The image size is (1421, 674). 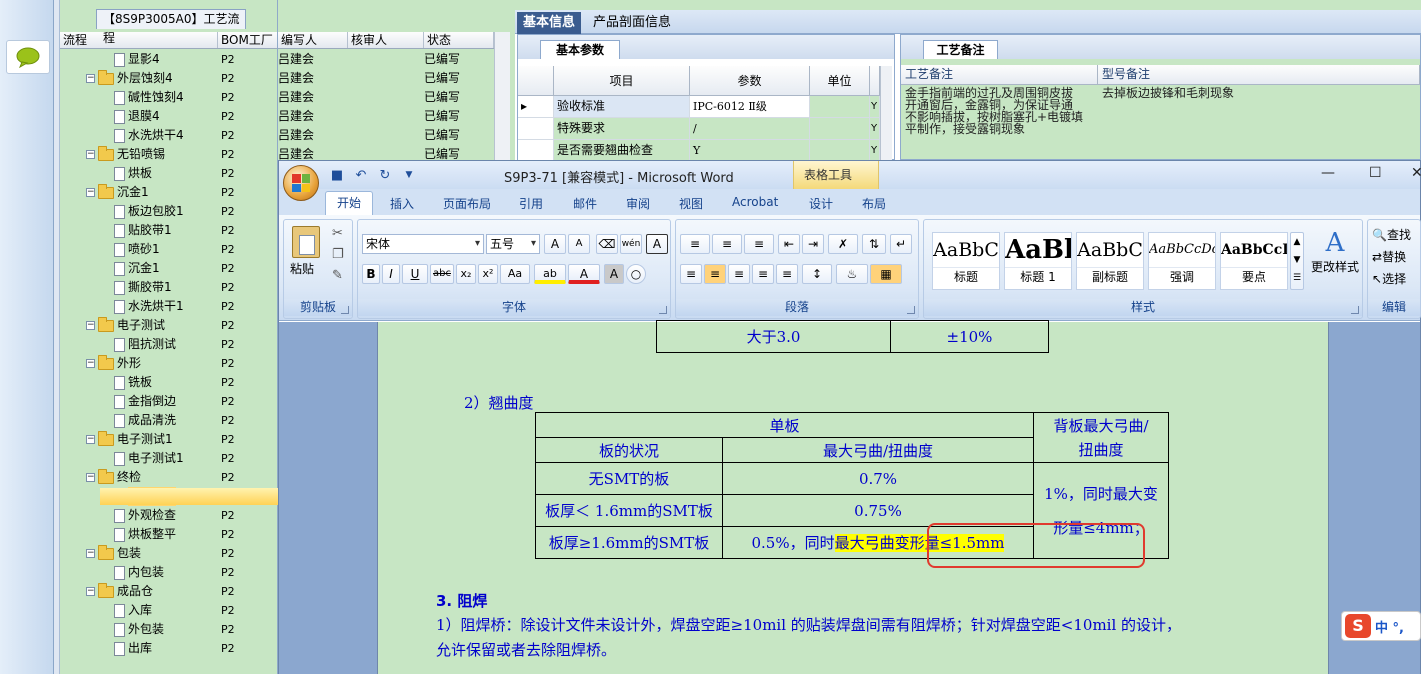 I want to click on grid-cell-param: IPC-6012 Ⅱ级, so click(x=750, y=107).